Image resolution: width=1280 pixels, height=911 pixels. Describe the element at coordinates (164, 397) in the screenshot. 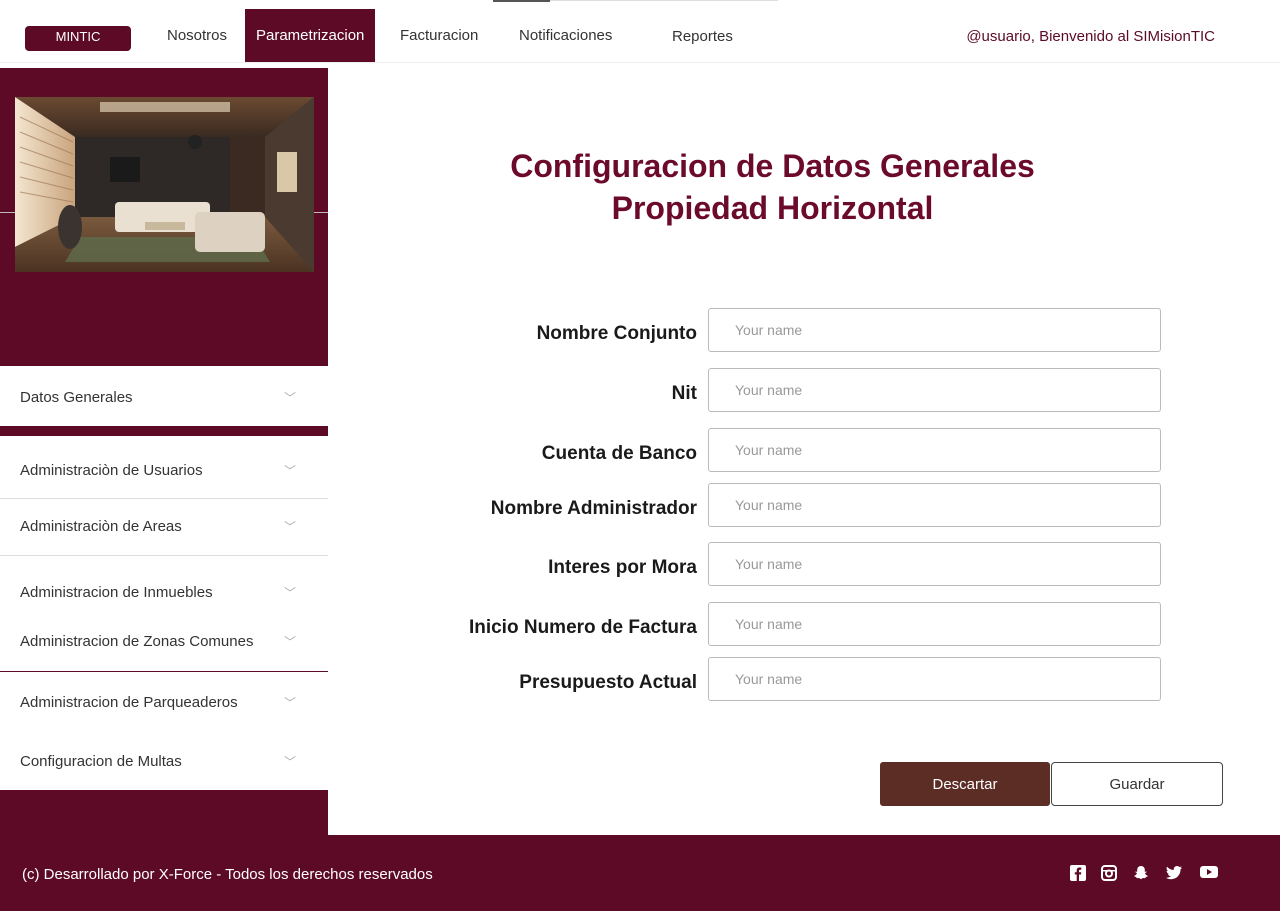

I see `sidebar-item-datos-generales: Datos Generales ﹀` at that location.